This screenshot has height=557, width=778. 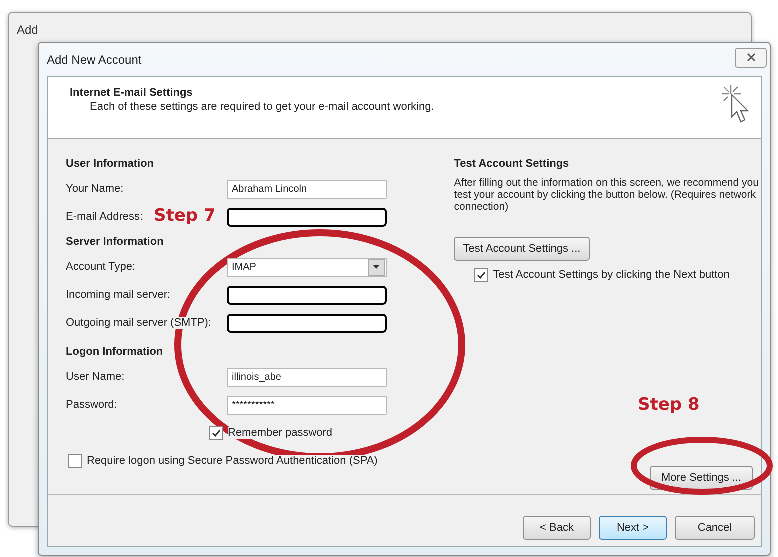 What do you see at coordinates (132, 93) in the screenshot?
I see `header-title: Internet E-mail Settings` at bounding box center [132, 93].